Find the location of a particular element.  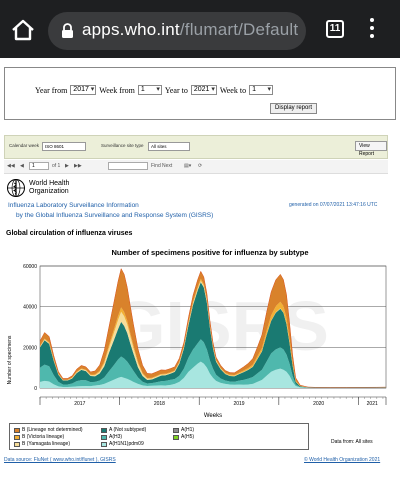

y-axis-label: Number of specimens is located at coordinates (10, 359).